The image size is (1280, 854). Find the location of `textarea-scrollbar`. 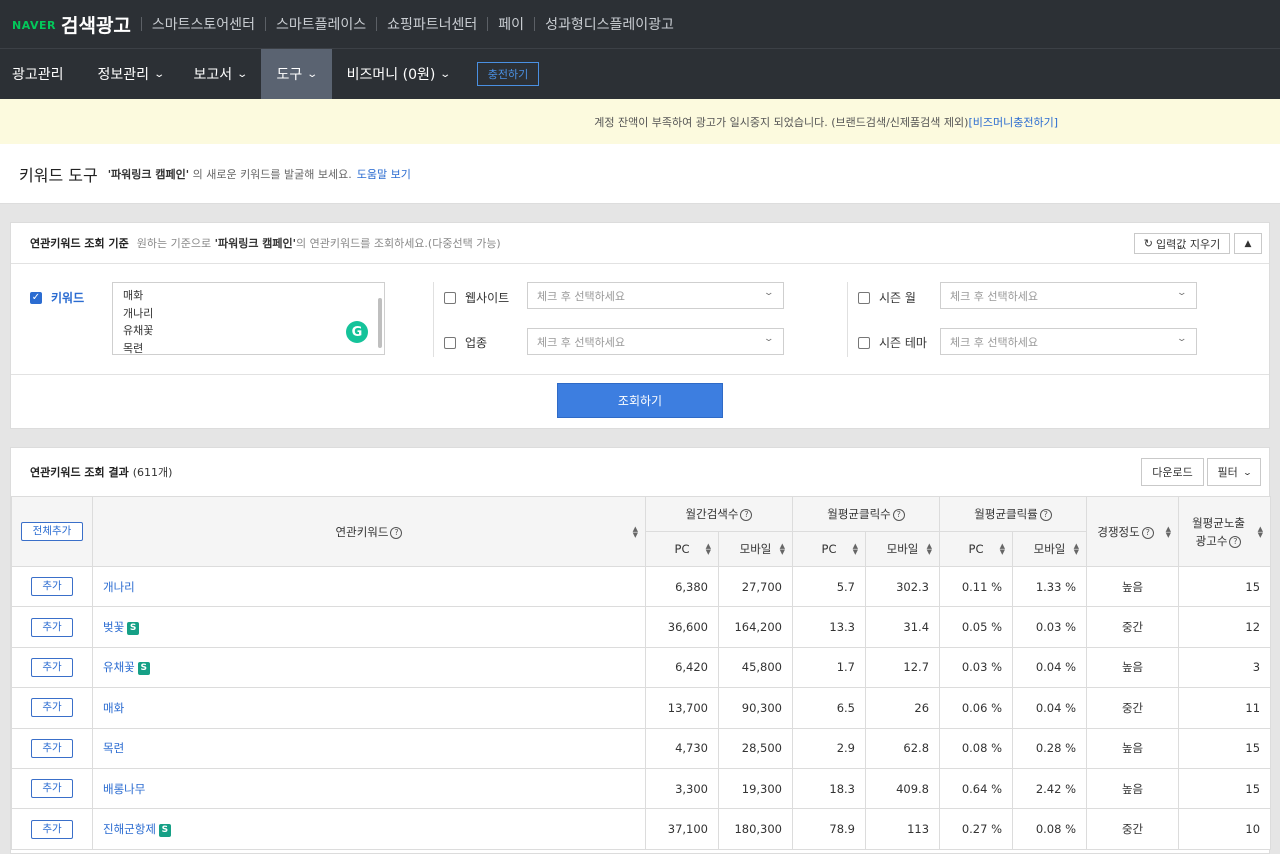

textarea-scrollbar is located at coordinates (380, 323).